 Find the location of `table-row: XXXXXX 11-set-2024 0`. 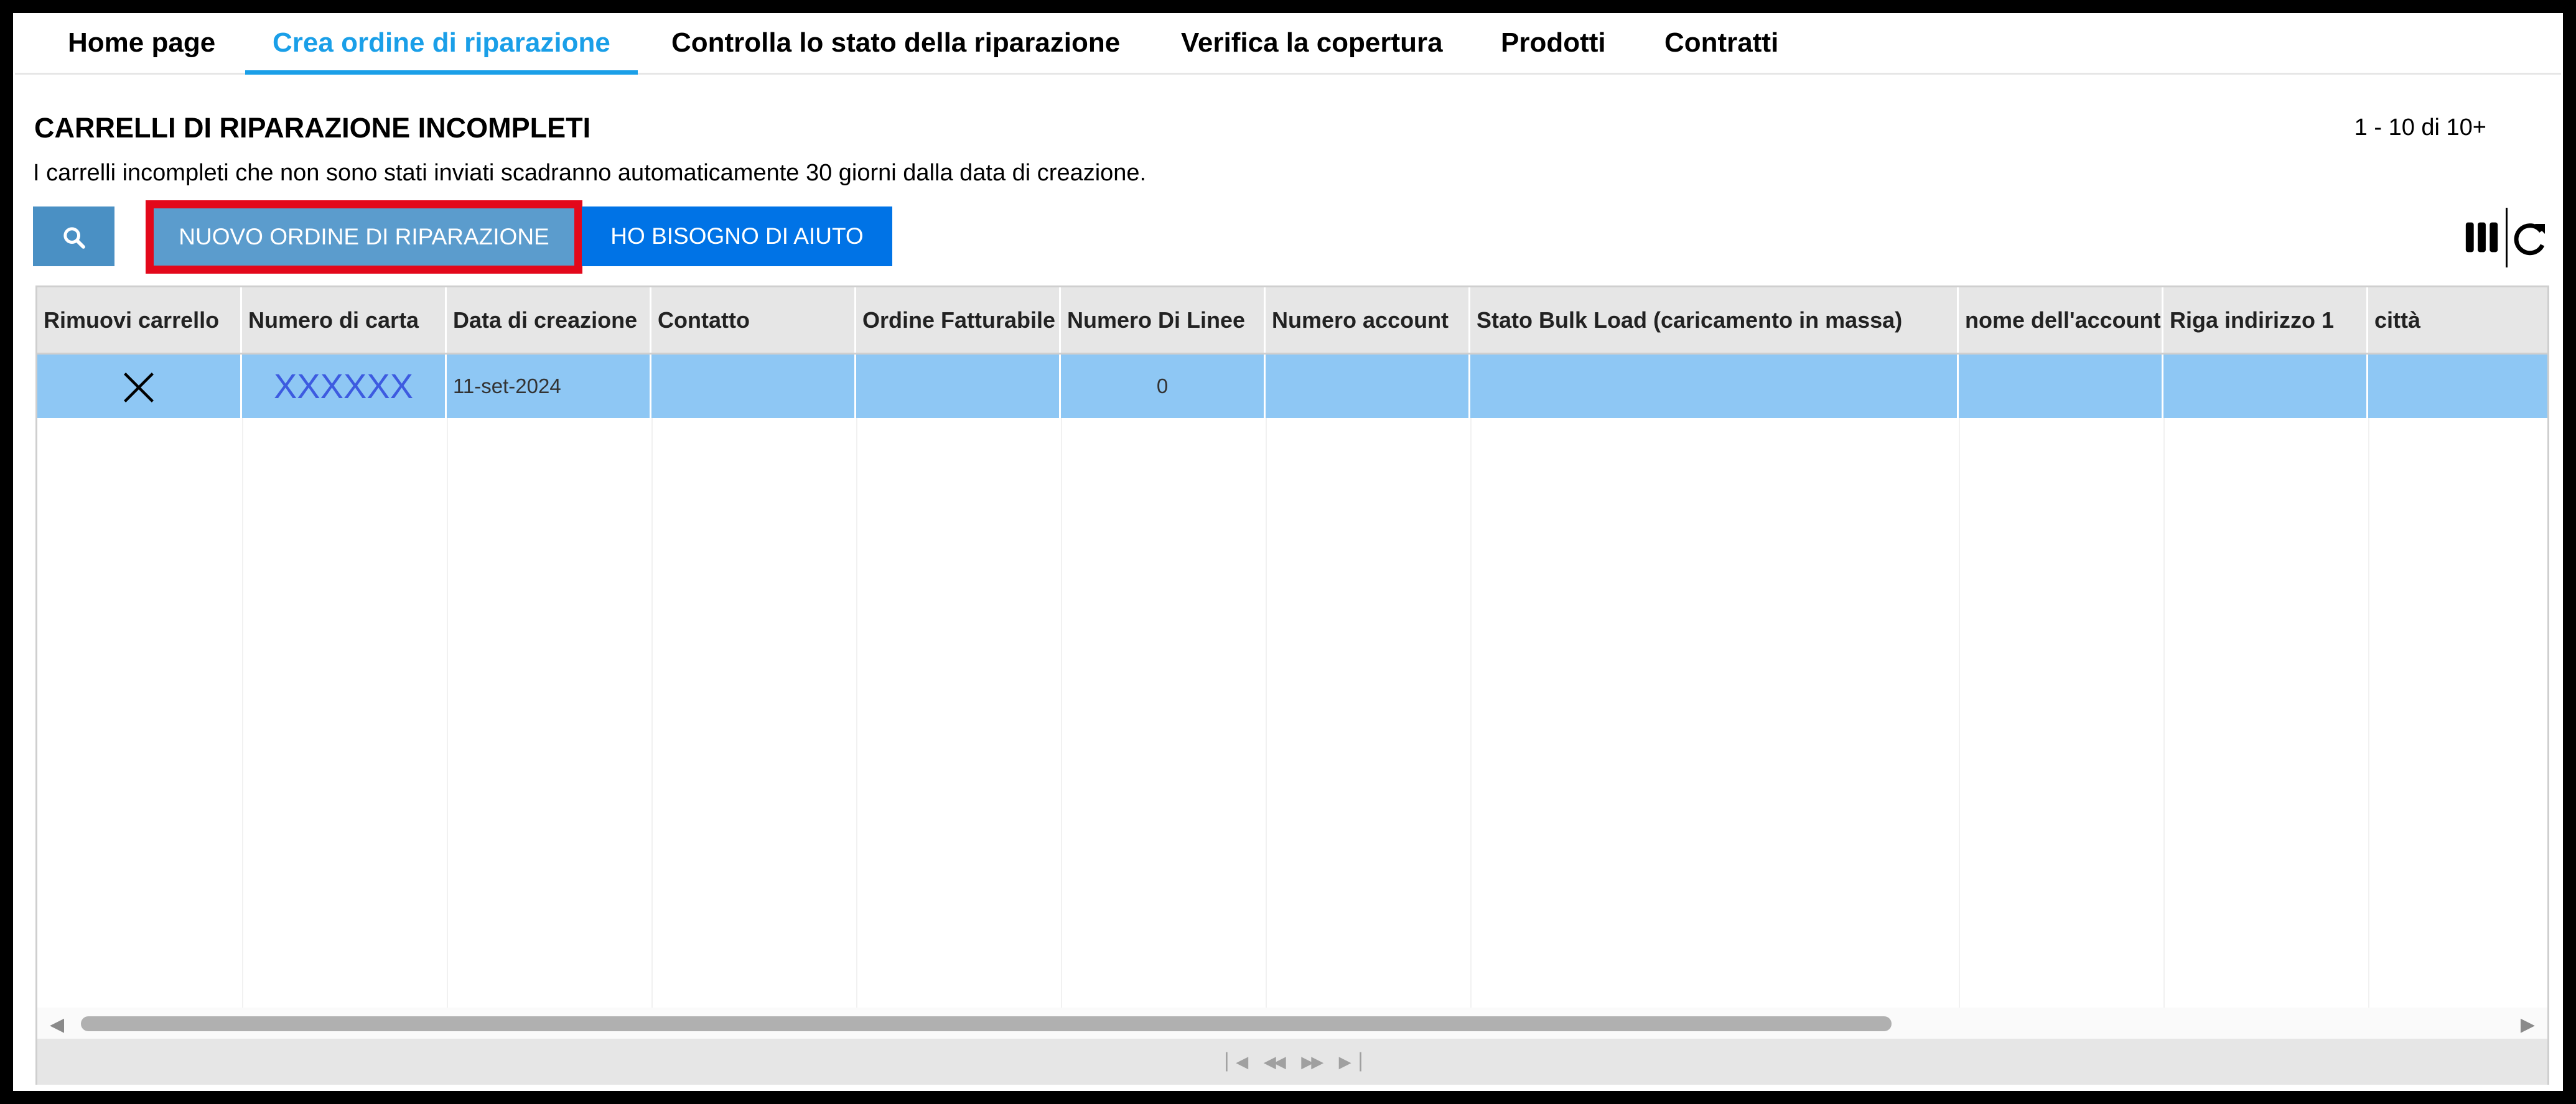

table-row: XXXXXX 11-set-2024 0 is located at coordinates (1292, 386).